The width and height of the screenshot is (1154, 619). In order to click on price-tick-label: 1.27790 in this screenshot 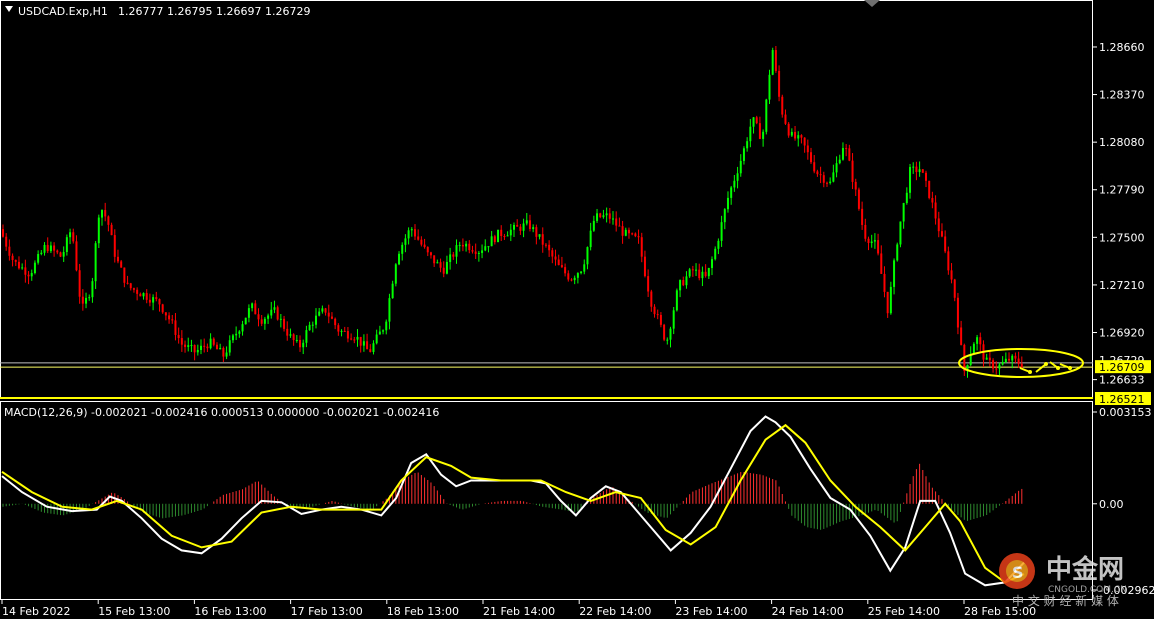, I will do `click(1122, 190)`.